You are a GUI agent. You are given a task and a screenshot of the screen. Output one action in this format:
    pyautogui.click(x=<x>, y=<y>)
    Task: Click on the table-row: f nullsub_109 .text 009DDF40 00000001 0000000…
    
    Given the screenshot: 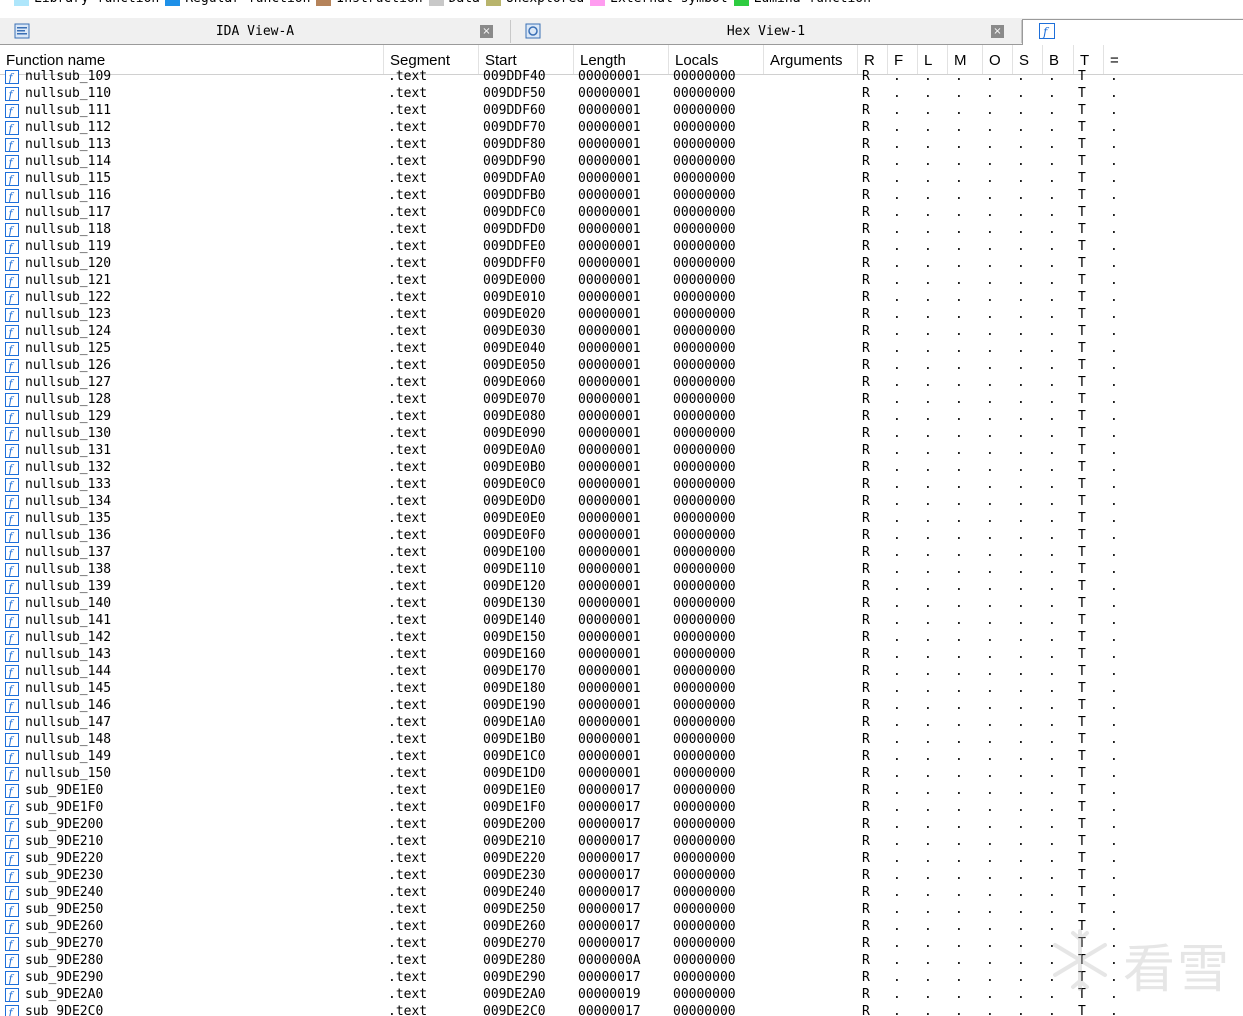 What is the action you would take?
    pyautogui.click(x=621, y=76)
    